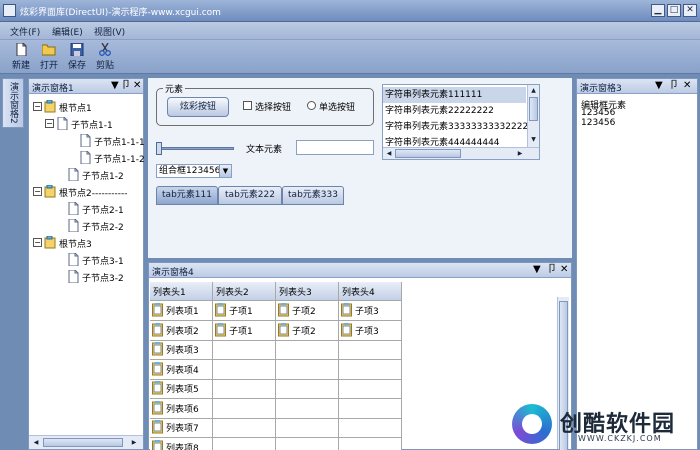  What do you see at coordinates (606, 425) in the screenshot?
I see `watermark: 创酷软件园 WWW.CKZKJ.COM` at bounding box center [606, 425].